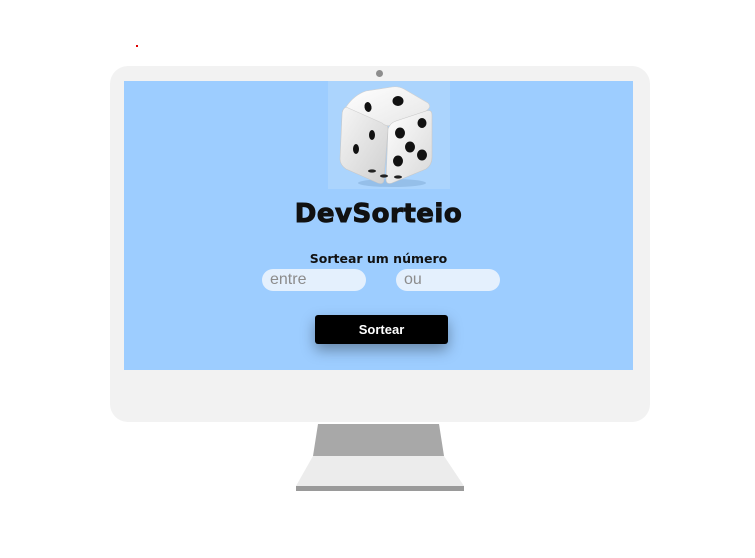  What do you see at coordinates (378, 214) in the screenshot?
I see `app-title: DevSorteio` at bounding box center [378, 214].